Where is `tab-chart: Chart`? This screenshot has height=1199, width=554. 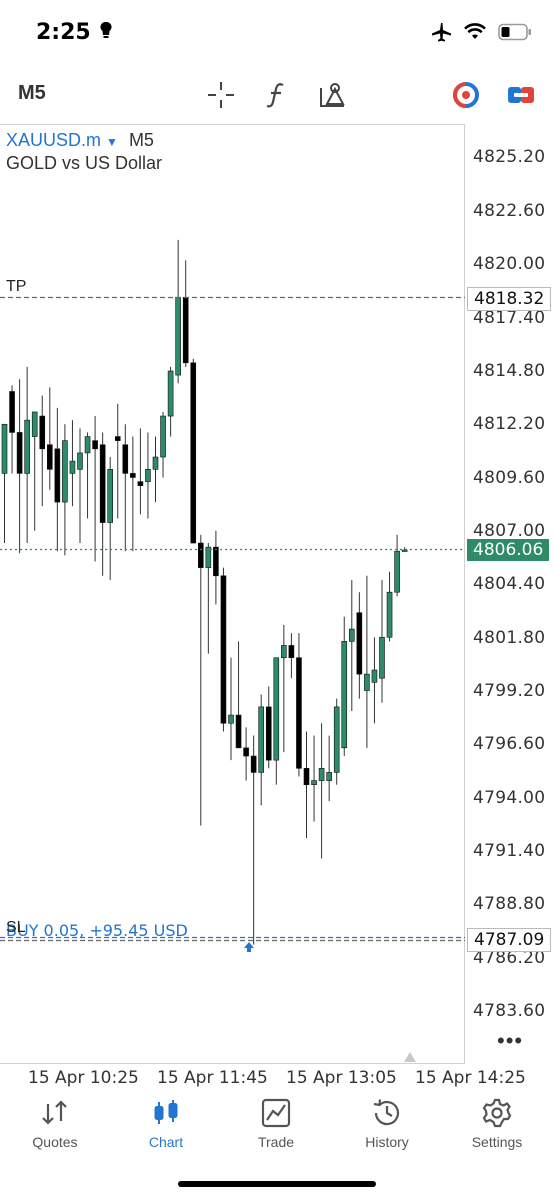 tab-chart: Chart is located at coordinates (166, 1123).